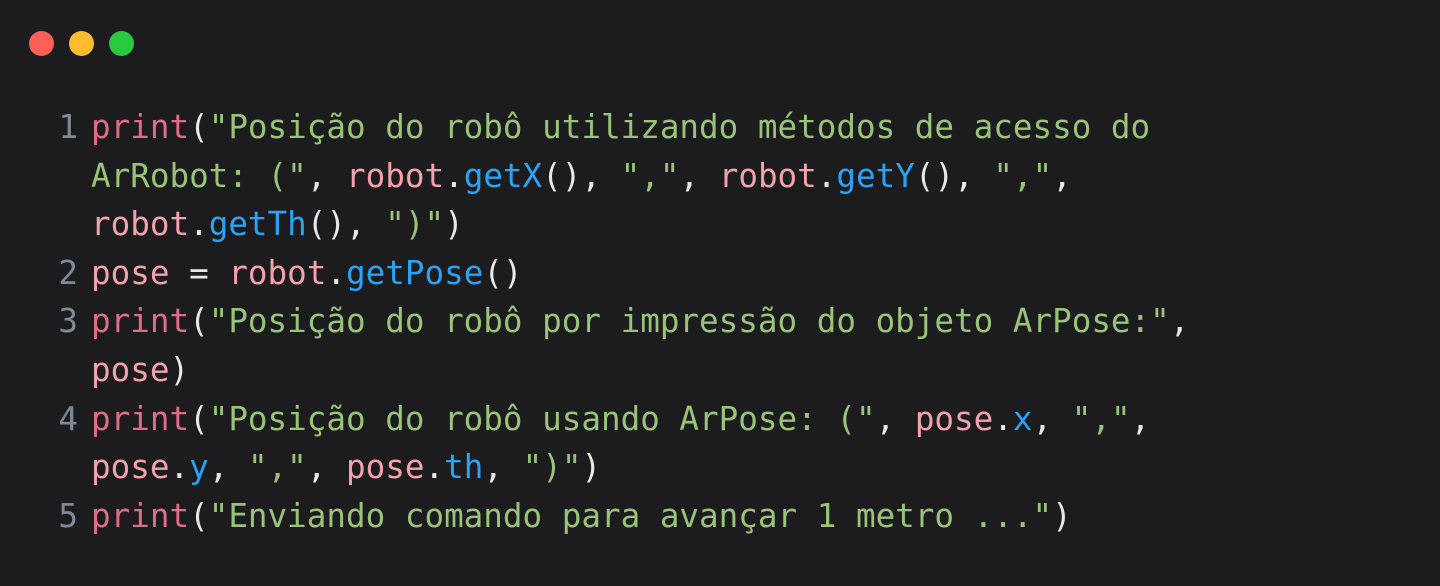  What do you see at coordinates (199, 272) in the screenshot?
I see `token-punc: =` at bounding box center [199, 272].